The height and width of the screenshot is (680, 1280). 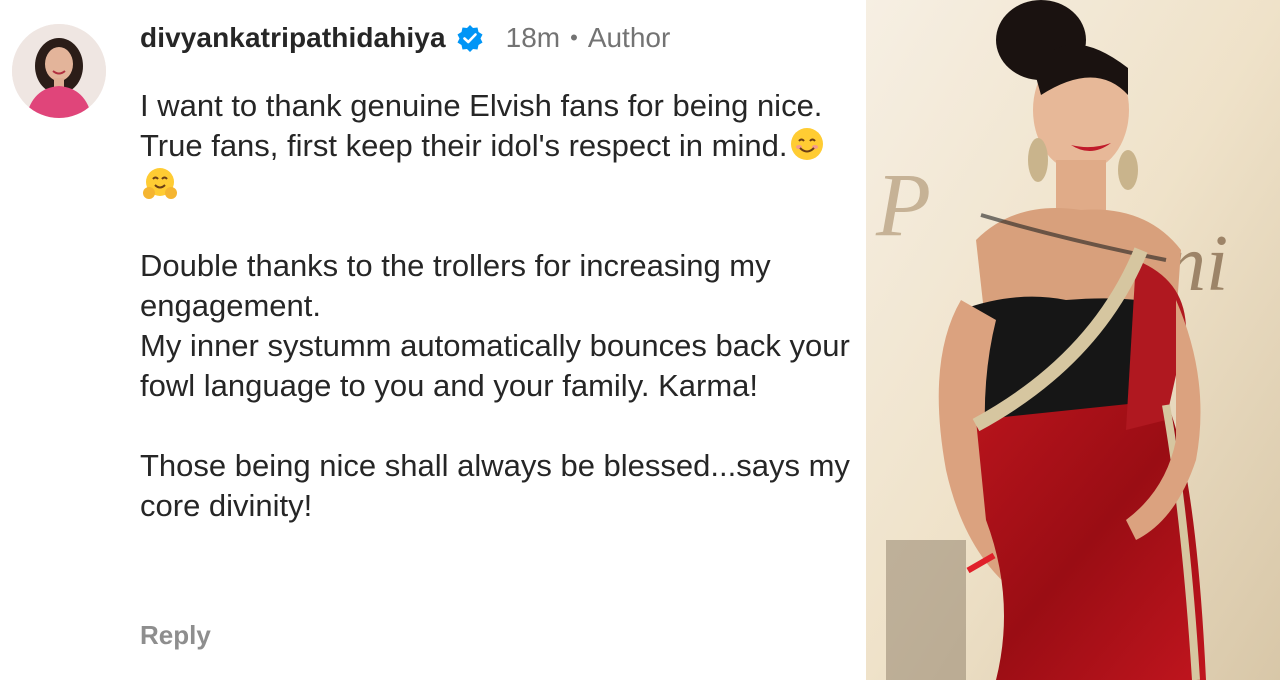 I want to click on hugging-face-emoji, so click(x=160, y=184).